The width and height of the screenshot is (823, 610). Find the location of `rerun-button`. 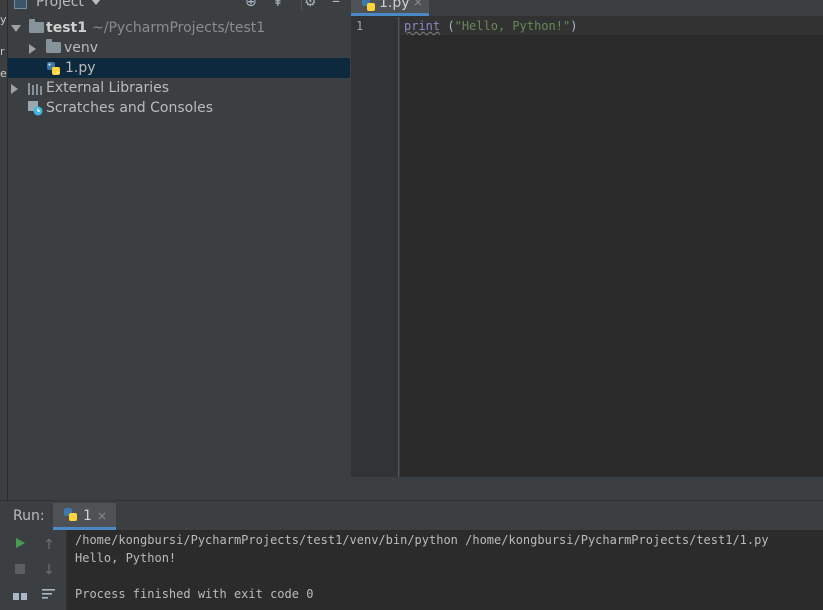

rerun-button is located at coordinates (20, 545).